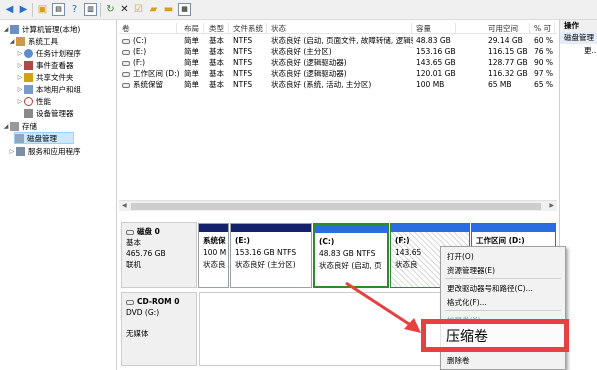 This screenshot has width=597, height=370. What do you see at coordinates (471, 270) in the screenshot?
I see `menu-item-explorer: 资源管理器(E)` at bounding box center [471, 270].